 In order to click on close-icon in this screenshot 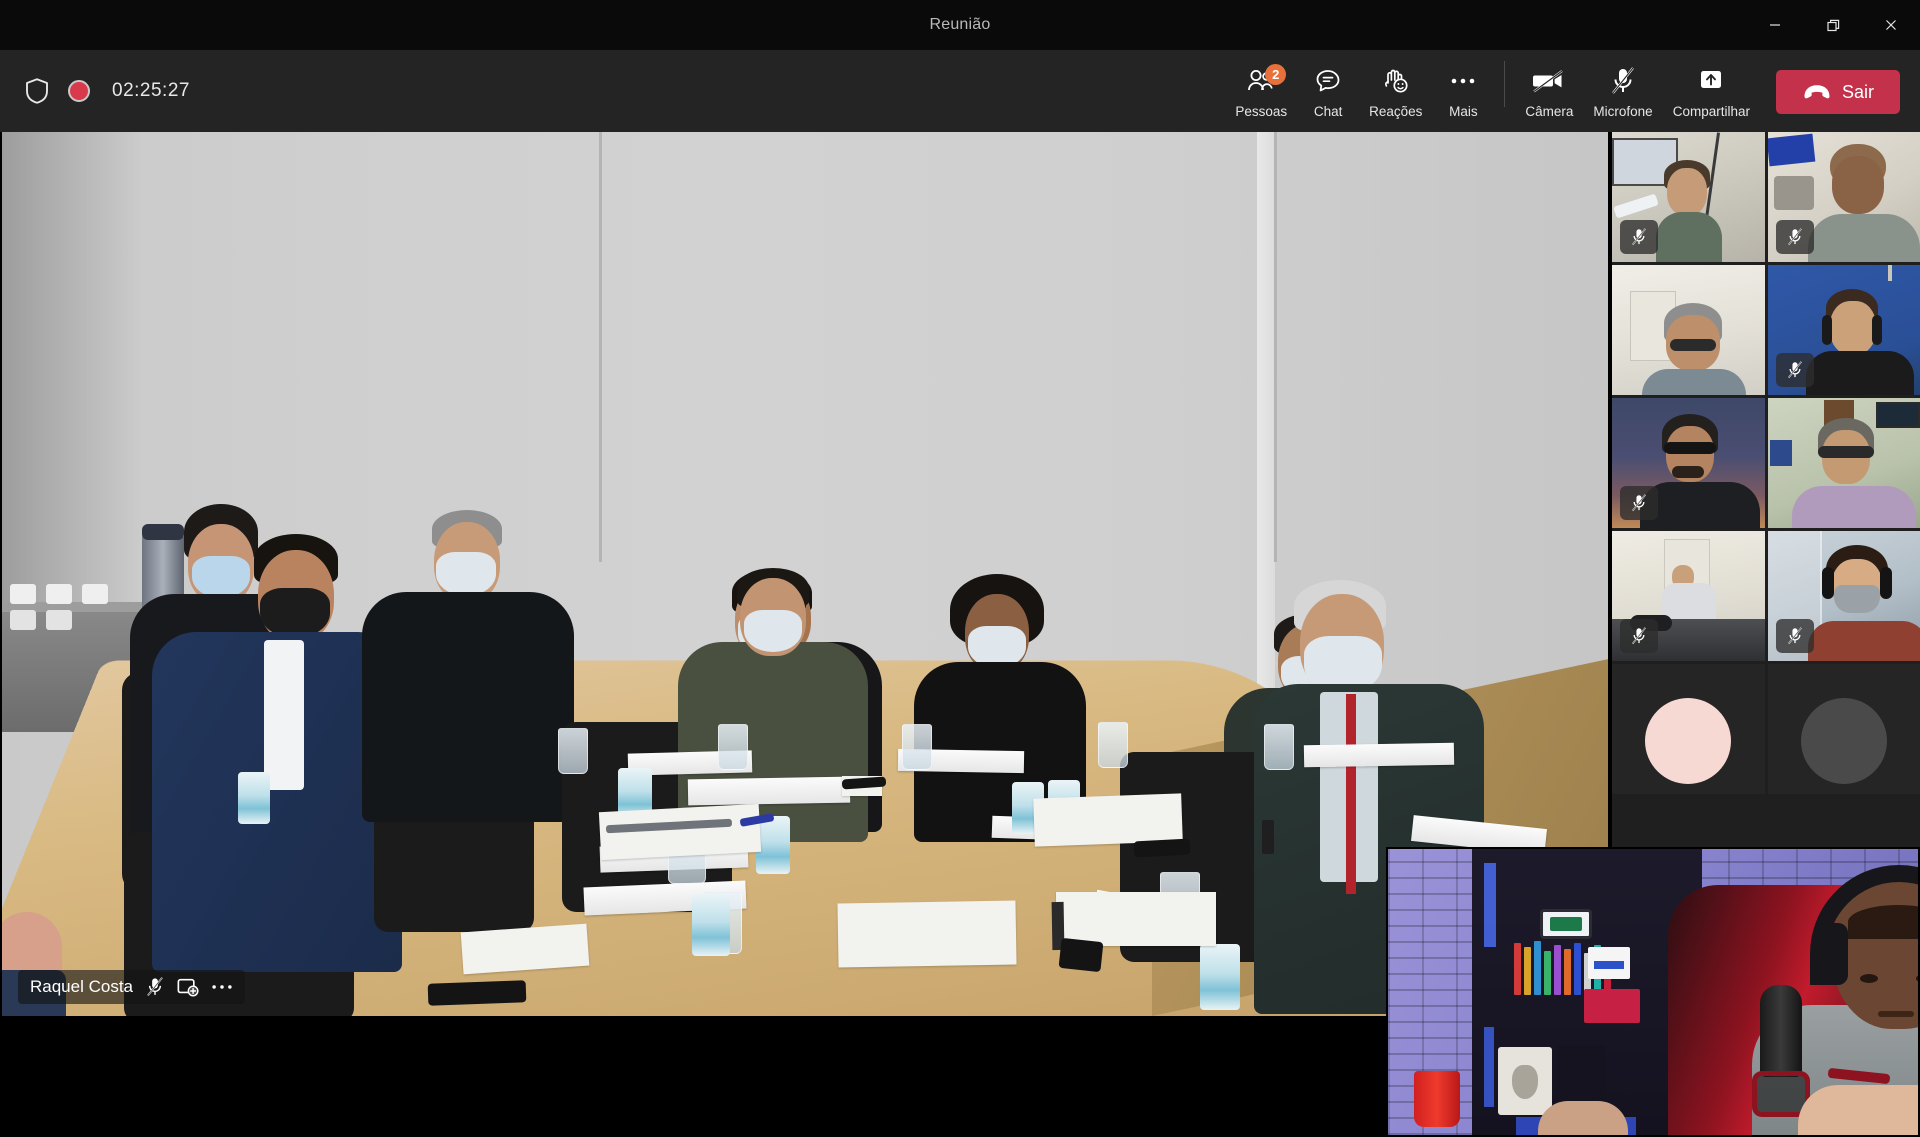, I will do `click(1891, 25)`.